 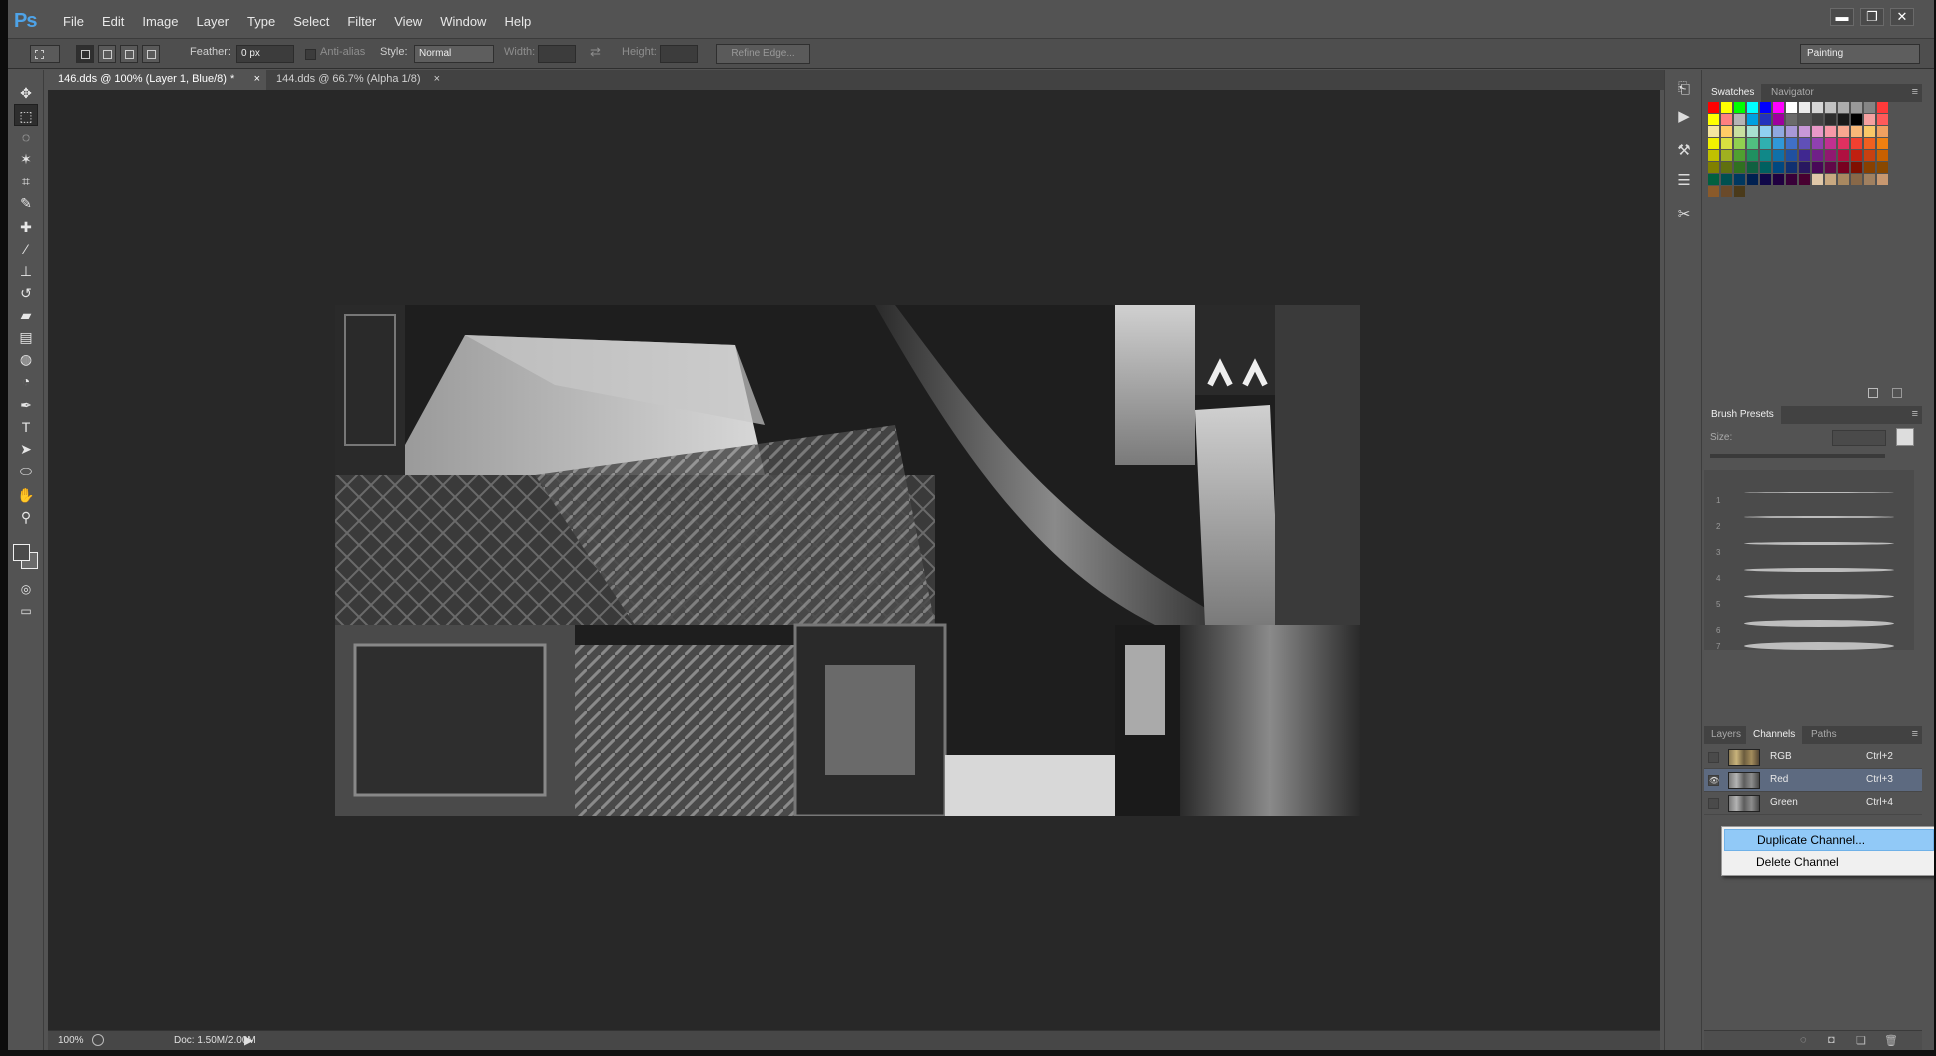 I want to click on size-slider, so click(x=1797, y=456).